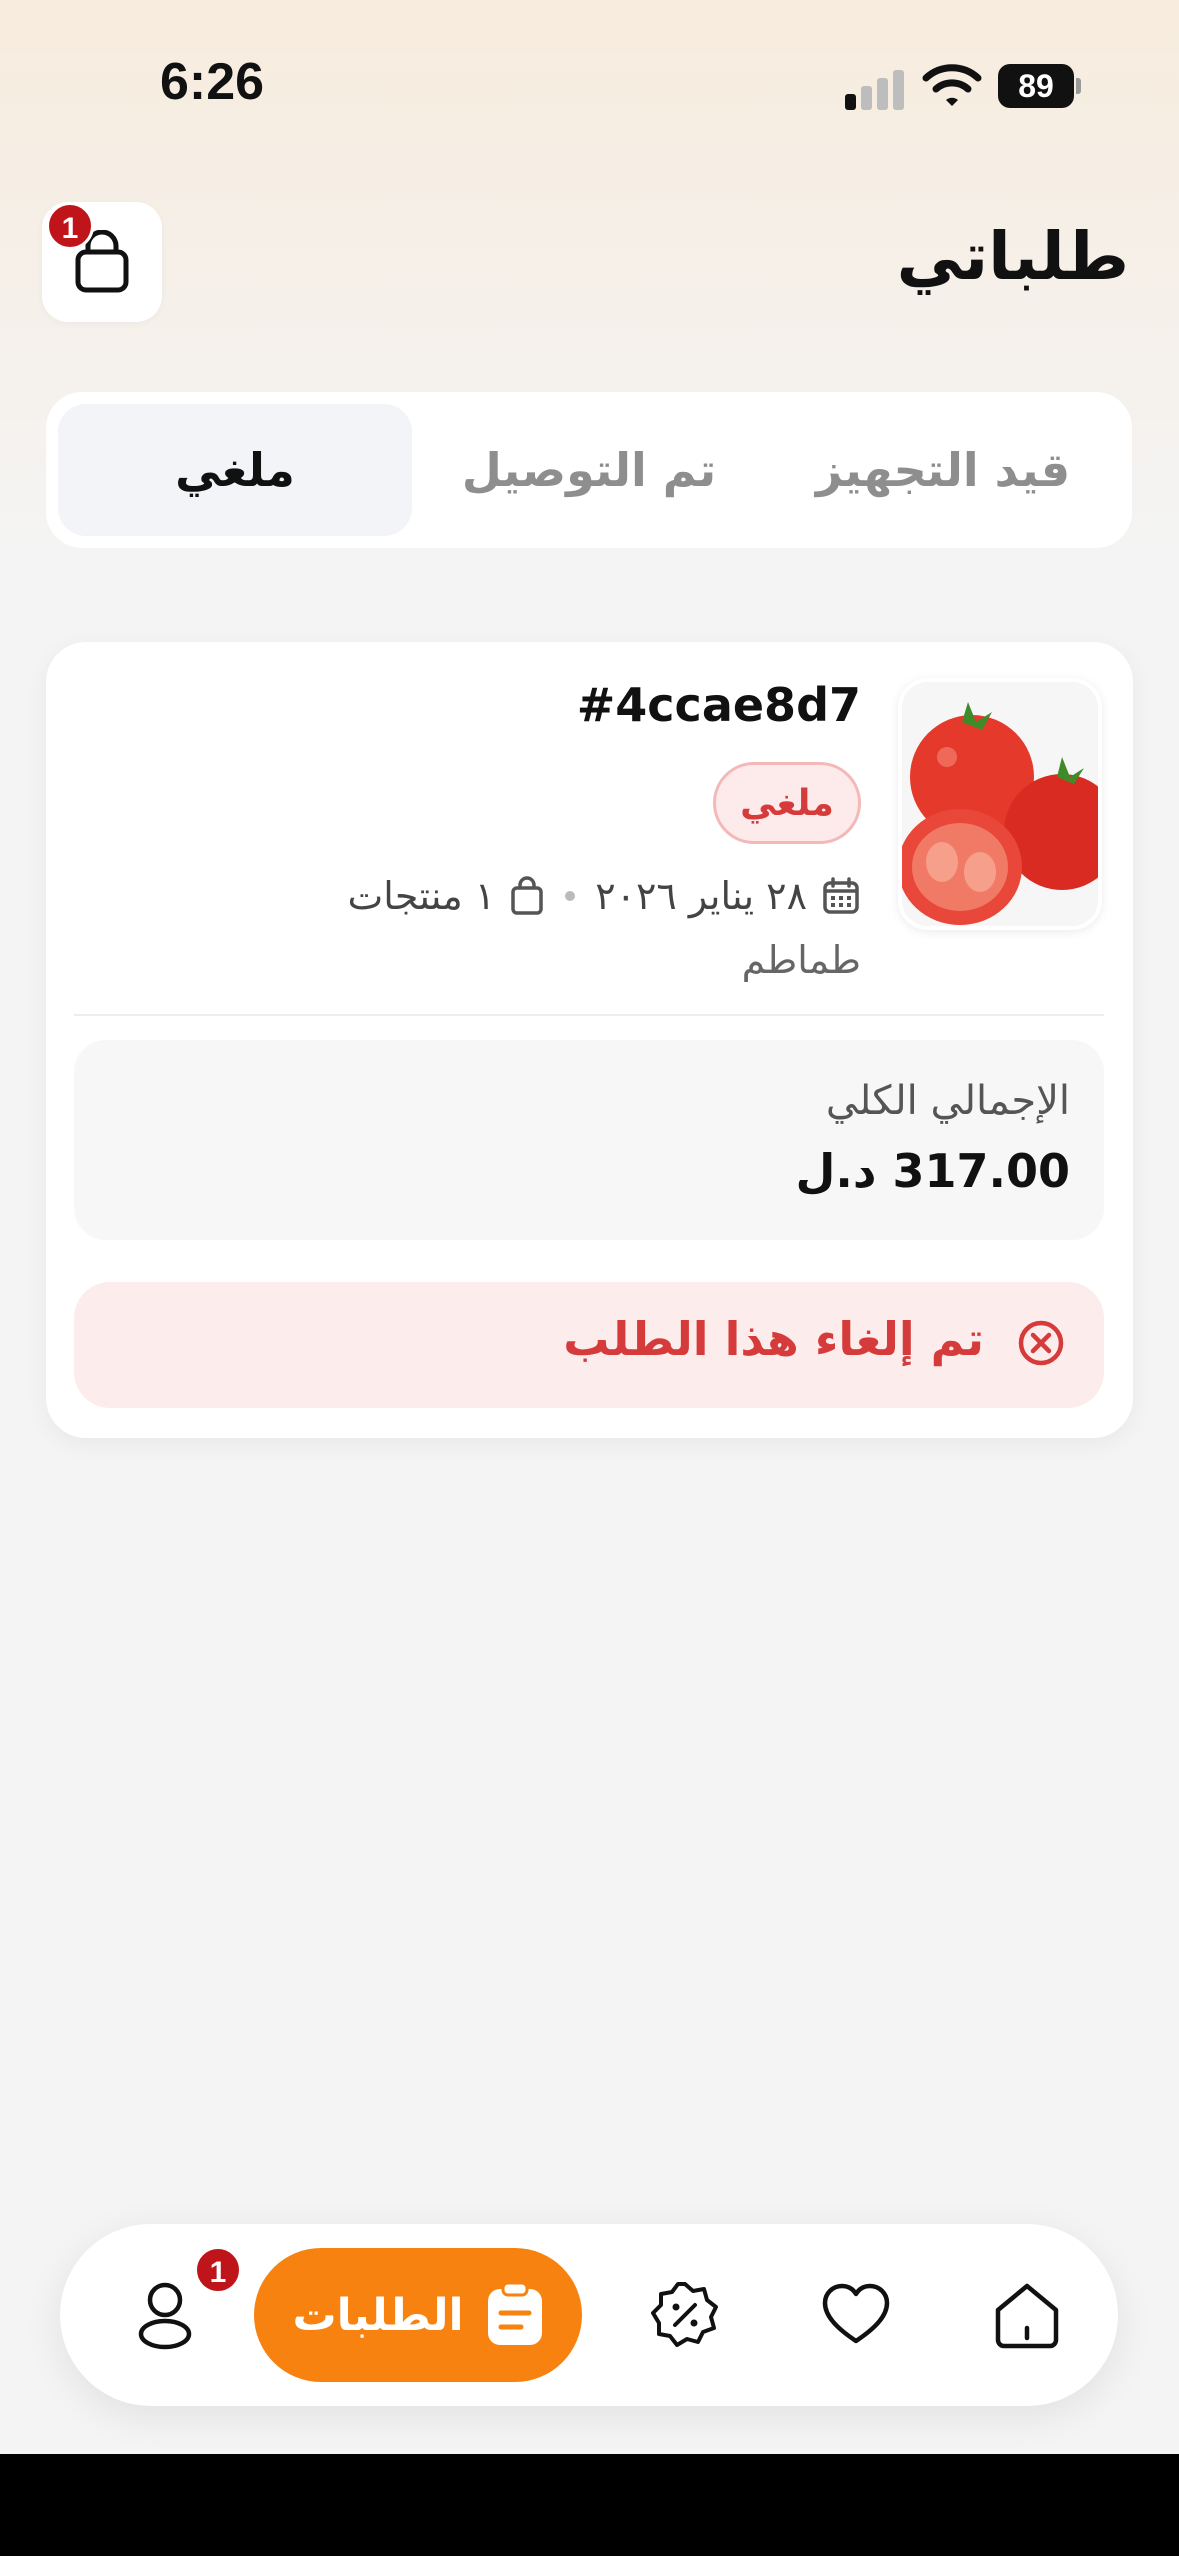 The width and height of the screenshot is (1179, 2556). Describe the element at coordinates (1036, 86) in the screenshot. I see `battery-icon: 89` at that location.